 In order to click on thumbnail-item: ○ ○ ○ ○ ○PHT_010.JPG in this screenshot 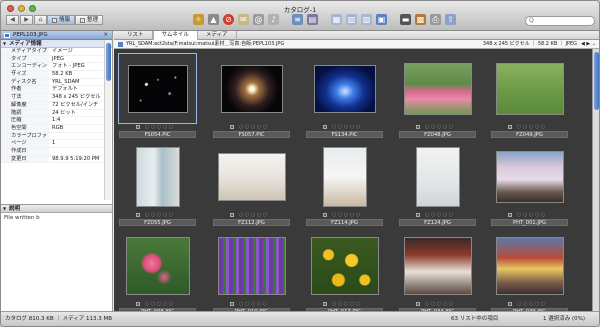, I will do `click(251, 269)`.